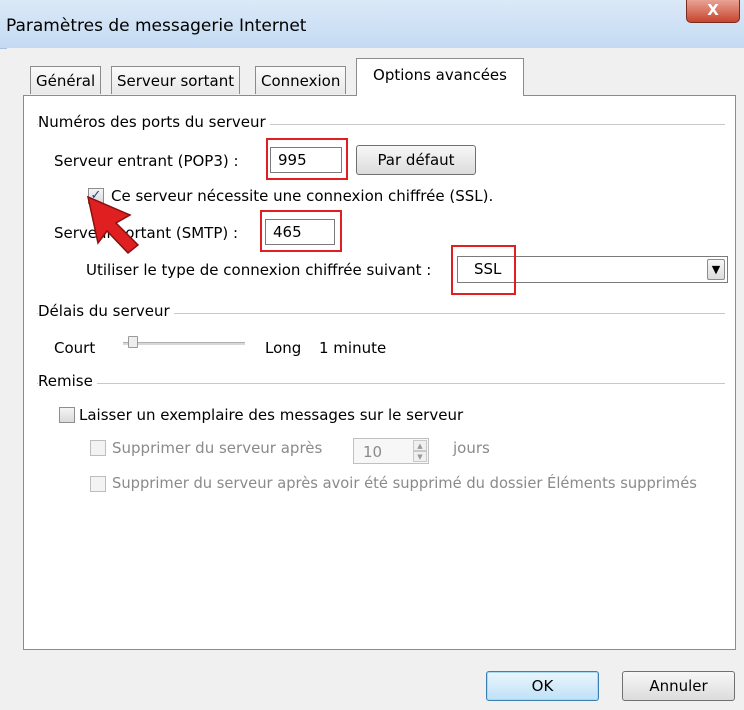  I want to click on spin-up-icon: ▲, so click(420, 445).